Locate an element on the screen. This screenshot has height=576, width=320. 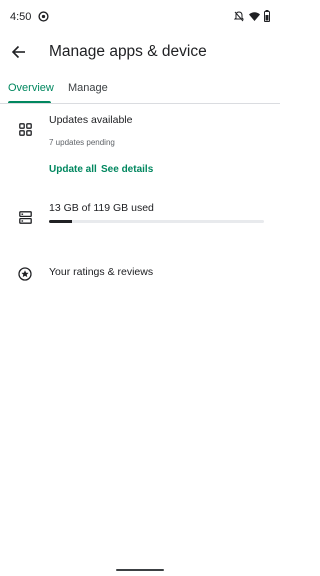
play-protect-icon is located at coordinates (43, 16).